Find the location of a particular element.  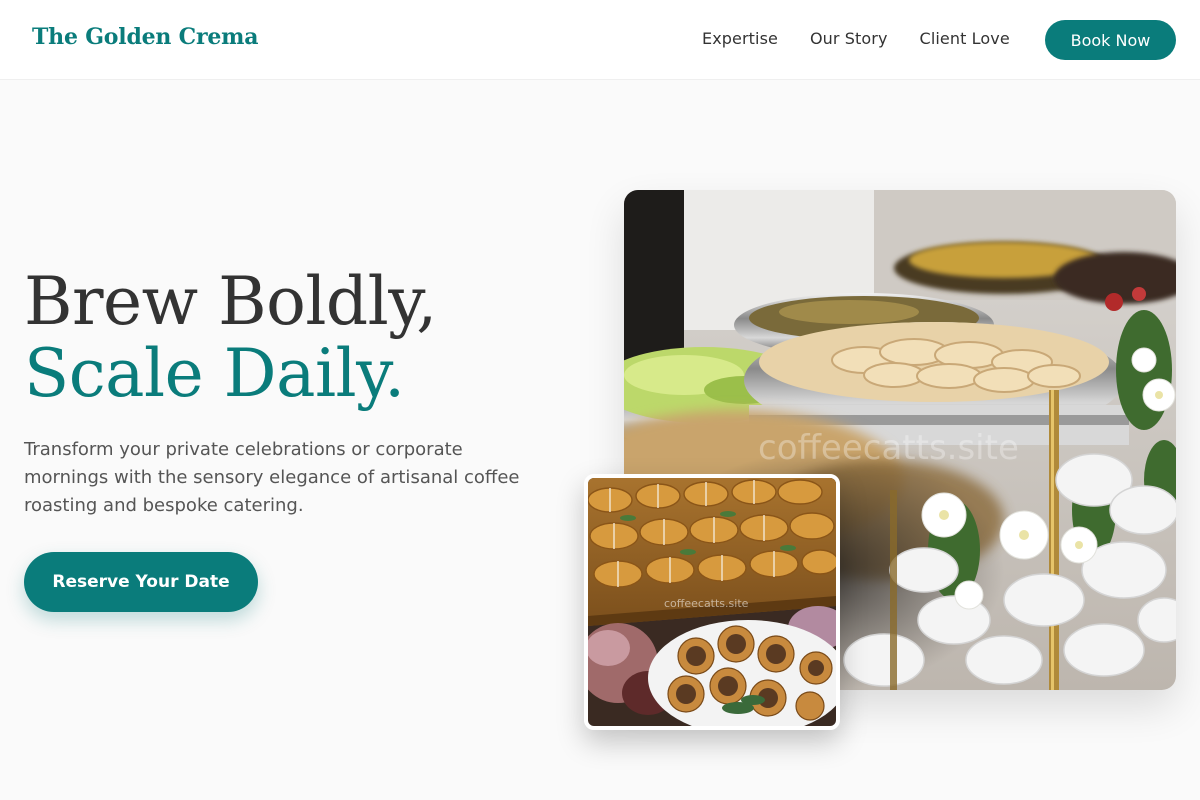

nav-link-expertise: Expertise is located at coordinates (740, 38).